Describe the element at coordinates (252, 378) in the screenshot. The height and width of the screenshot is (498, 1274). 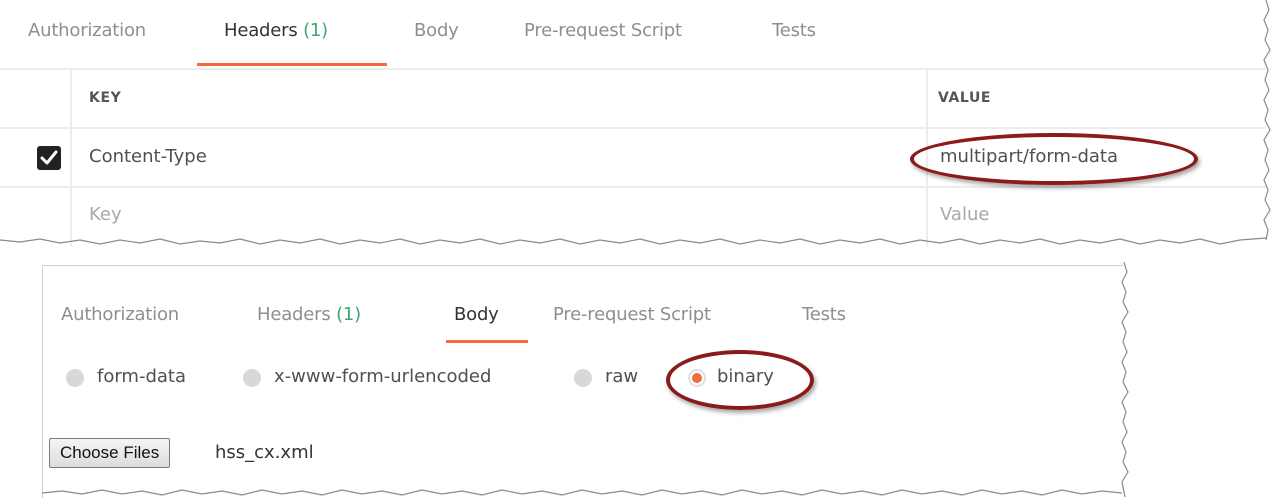
I see `radio-x-www-form-urlencoded` at that location.